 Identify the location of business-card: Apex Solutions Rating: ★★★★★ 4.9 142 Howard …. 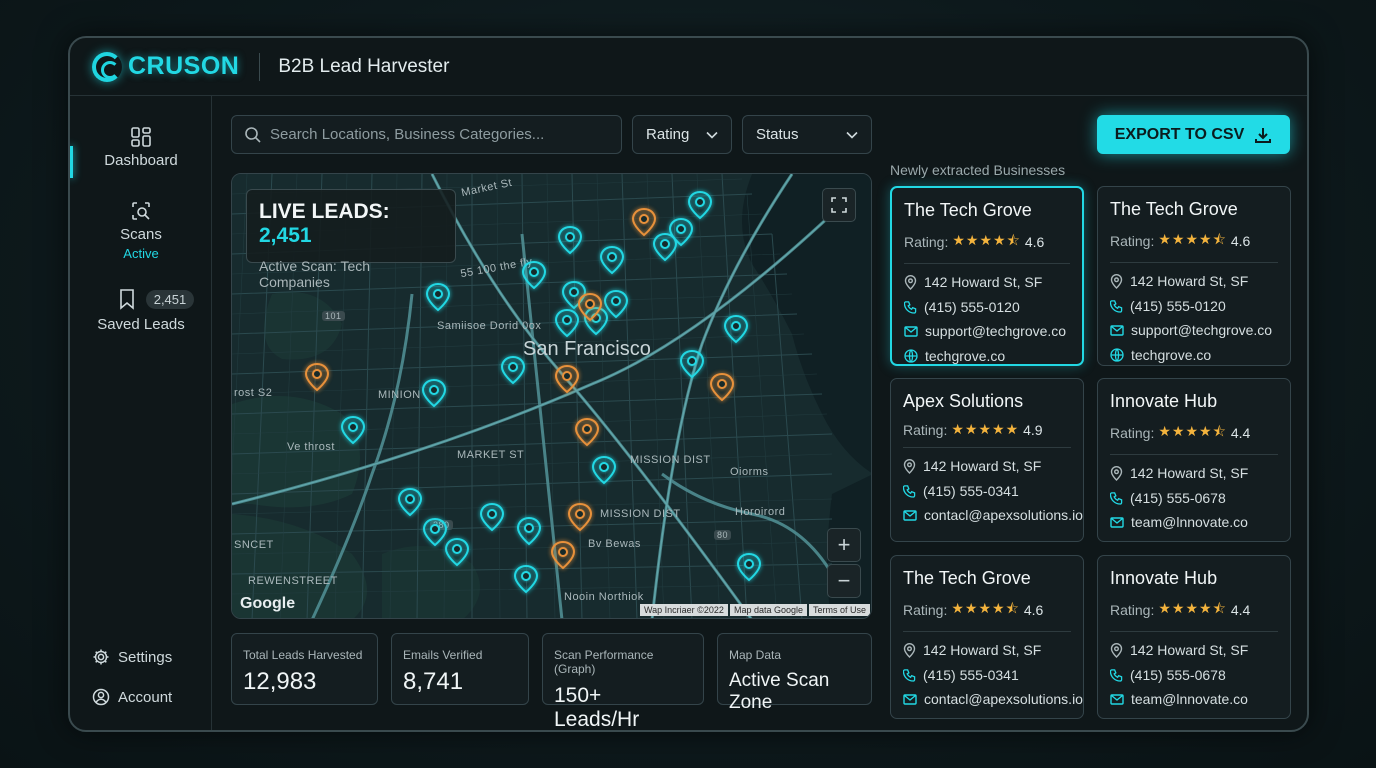
(987, 460).